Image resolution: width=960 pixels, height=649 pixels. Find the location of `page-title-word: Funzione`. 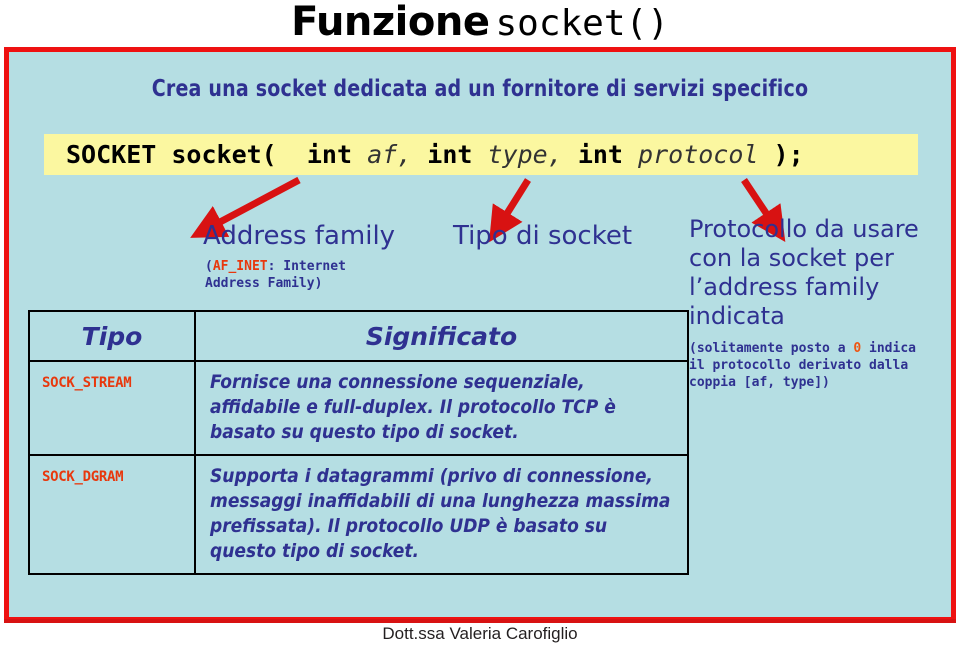

page-title-word: Funzione is located at coordinates (390, 22).